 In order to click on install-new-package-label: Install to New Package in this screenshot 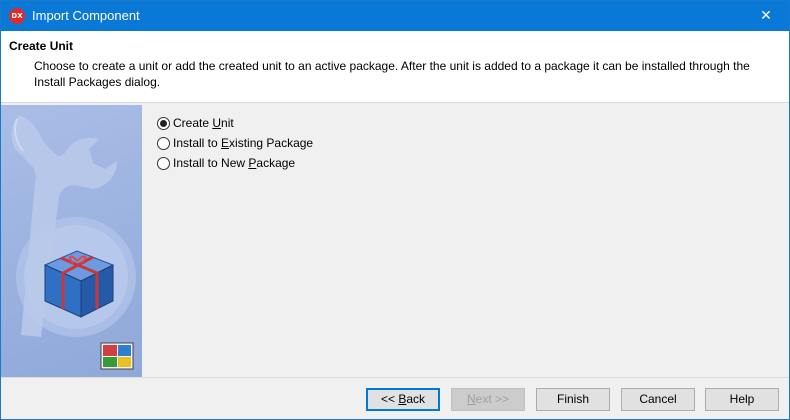, I will do `click(234, 163)`.